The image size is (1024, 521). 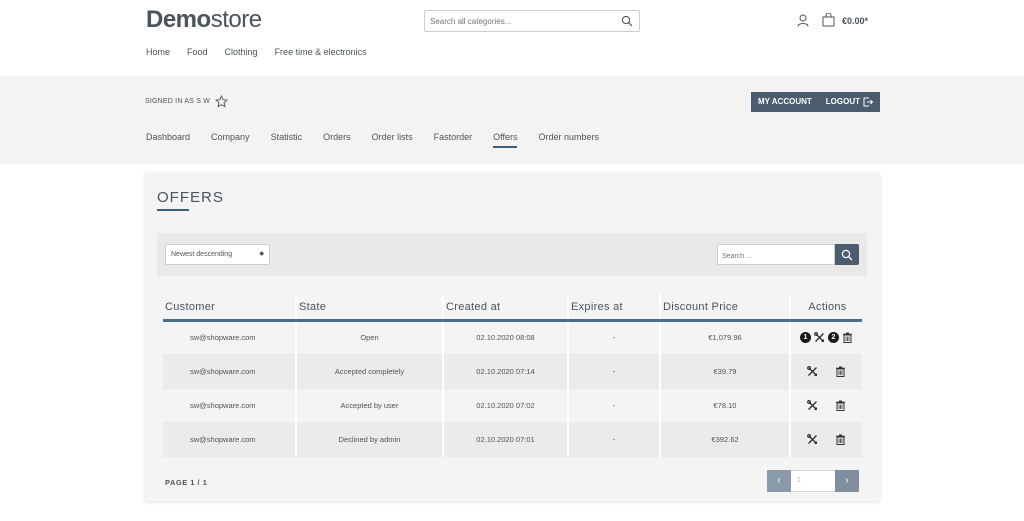 What do you see at coordinates (505, 140) in the screenshot?
I see `tab-offers: Offers` at bounding box center [505, 140].